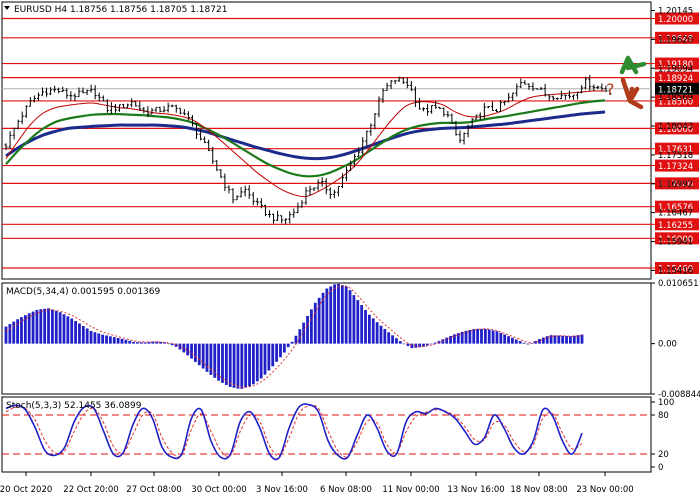  What do you see at coordinates (675, 40) in the screenshot?
I see `y-tick-label: 1.19620` at bounding box center [675, 40].